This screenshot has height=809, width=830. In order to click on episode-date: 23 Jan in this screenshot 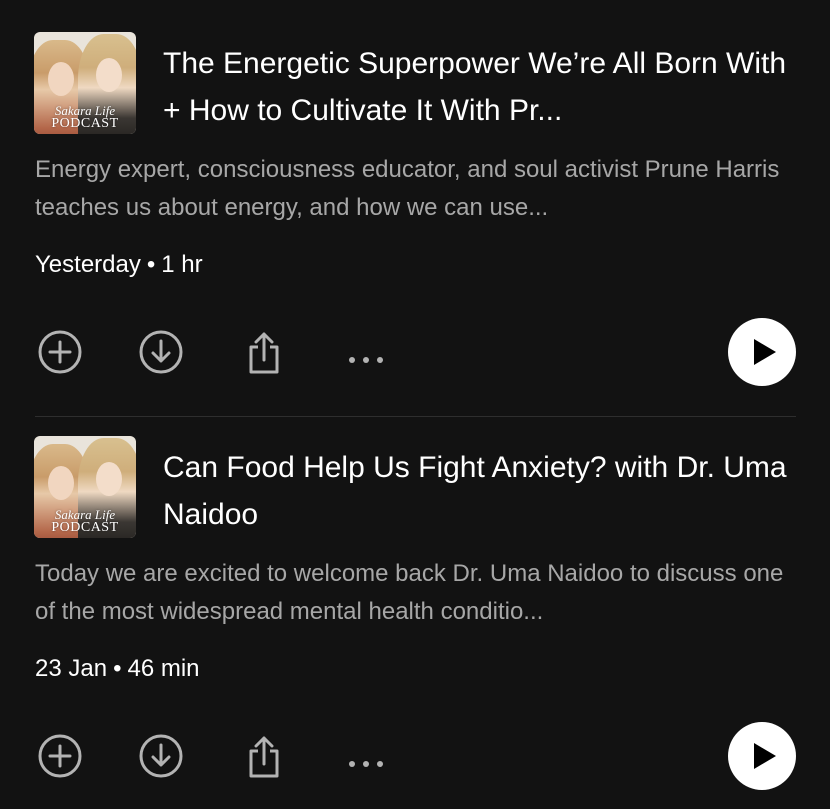, I will do `click(71, 668)`.